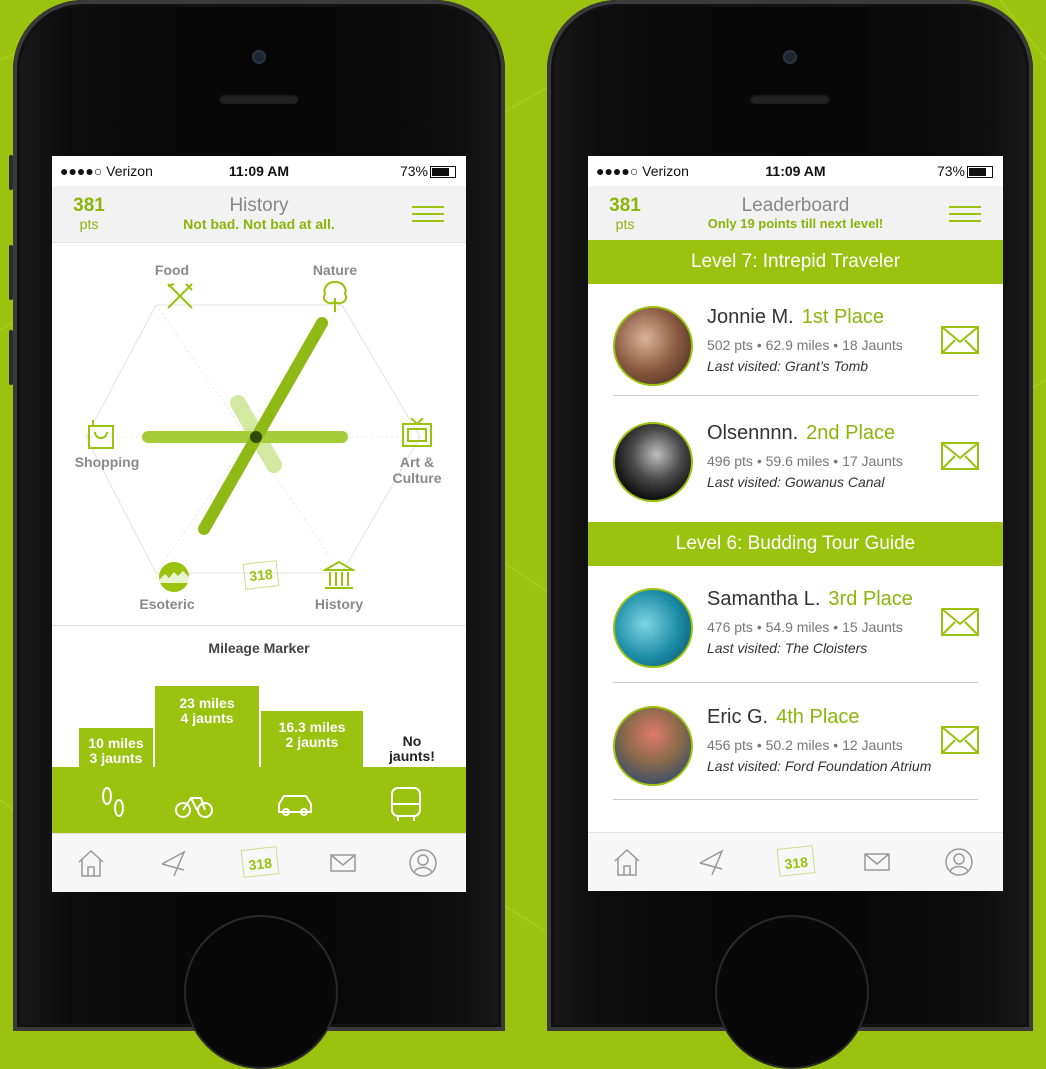 This screenshot has width=1046, height=1069. Describe the element at coordinates (339, 604) in the screenshot. I see `category-history: History` at that location.